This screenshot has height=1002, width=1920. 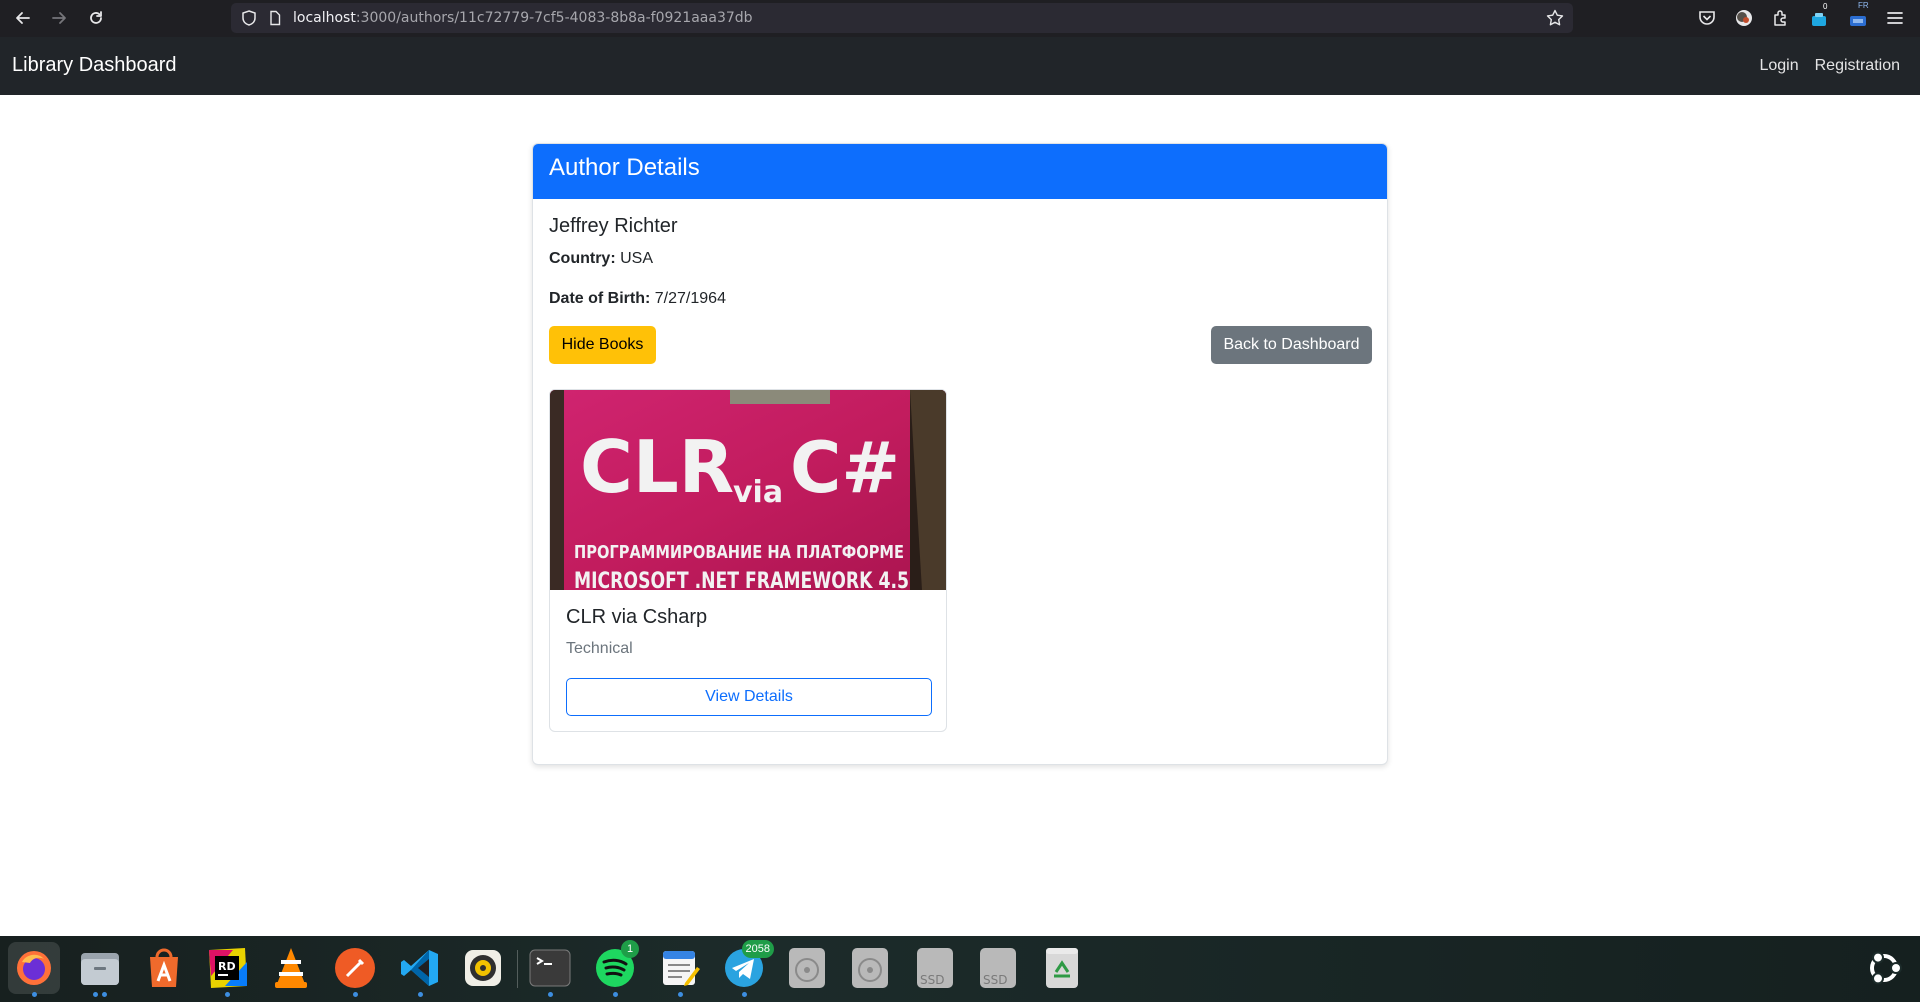 I want to click on cover-framework: MICROSOFT .NET FRAMEWORK 4.5, so click(x=741, y=579).